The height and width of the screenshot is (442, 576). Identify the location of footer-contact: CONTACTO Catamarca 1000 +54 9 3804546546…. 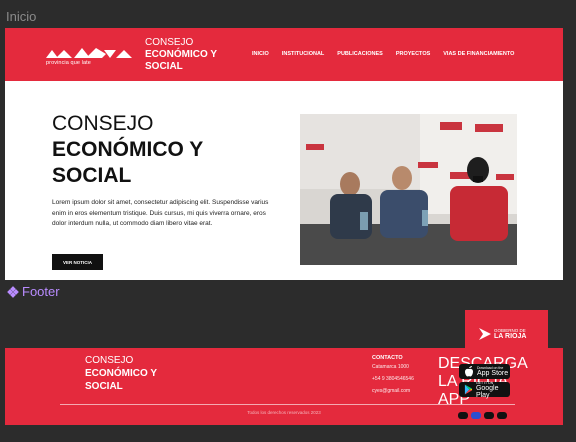
(393, 377).